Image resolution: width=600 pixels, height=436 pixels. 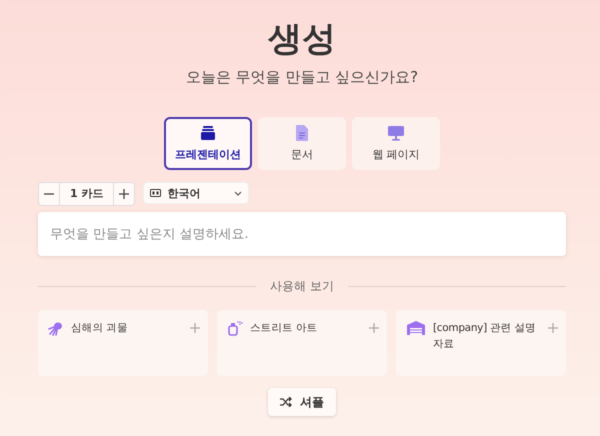 I want to click on page-subtitle: 오늘은 무엇을 만들고 싶으신가요?, so click(x=302, y=77).